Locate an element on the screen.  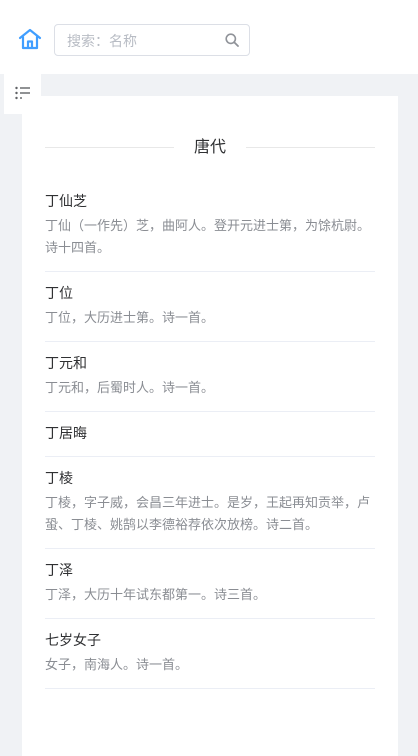
top-bar is located at coordinates (209, 37).